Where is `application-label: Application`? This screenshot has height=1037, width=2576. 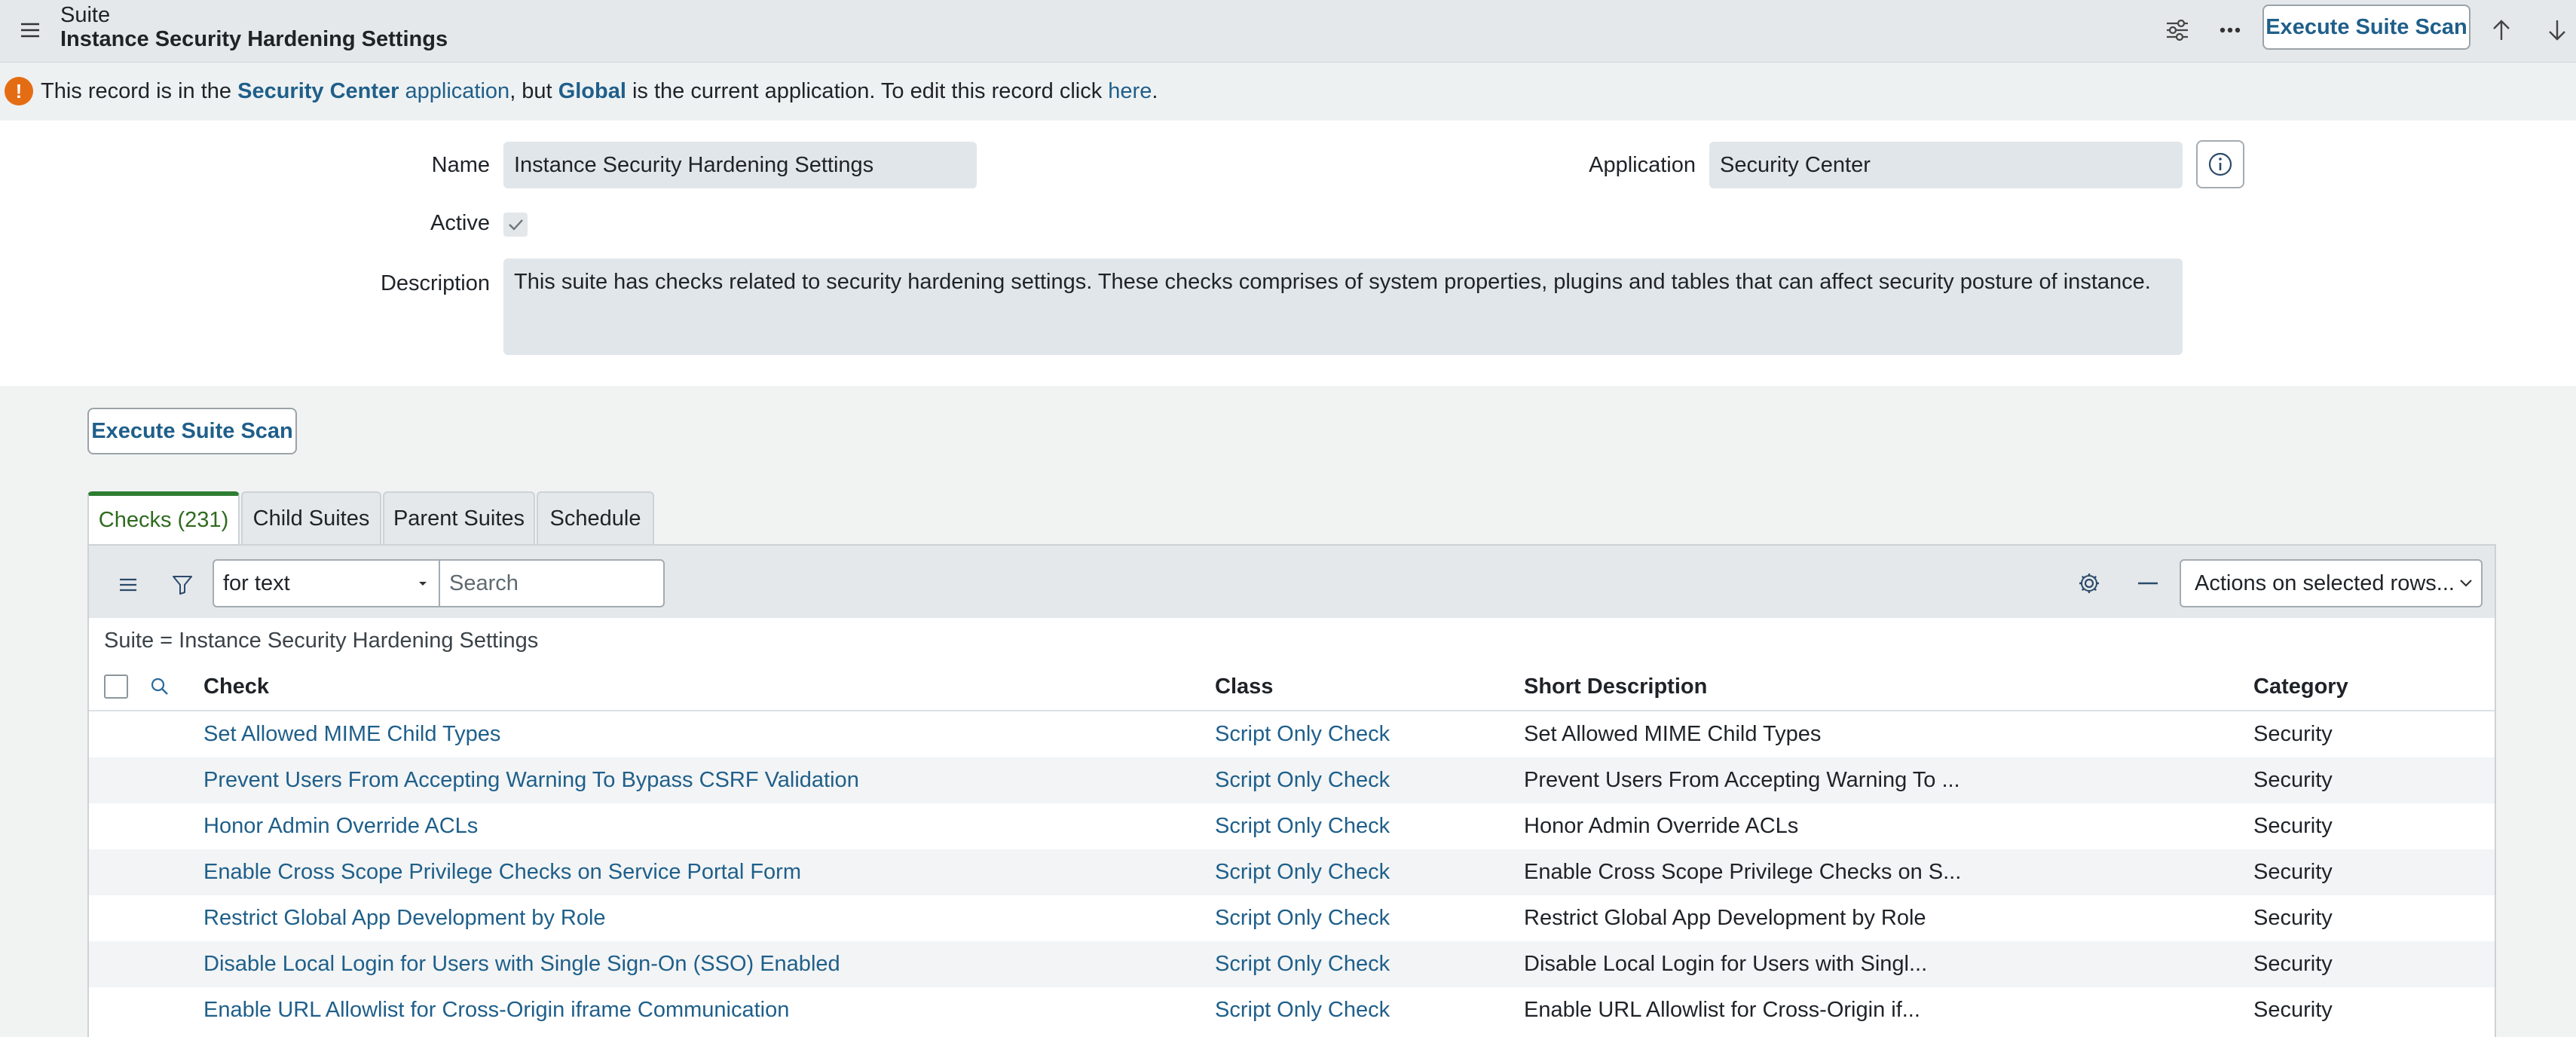
application-label: Application is located at coordinates (1643, 165).